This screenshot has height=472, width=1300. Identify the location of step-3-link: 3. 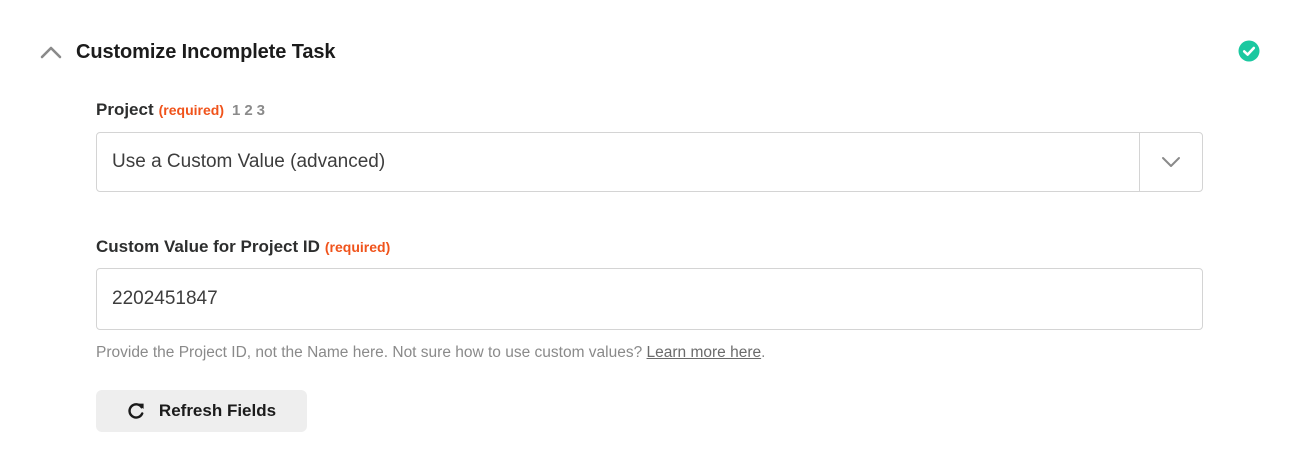
(261, 110).